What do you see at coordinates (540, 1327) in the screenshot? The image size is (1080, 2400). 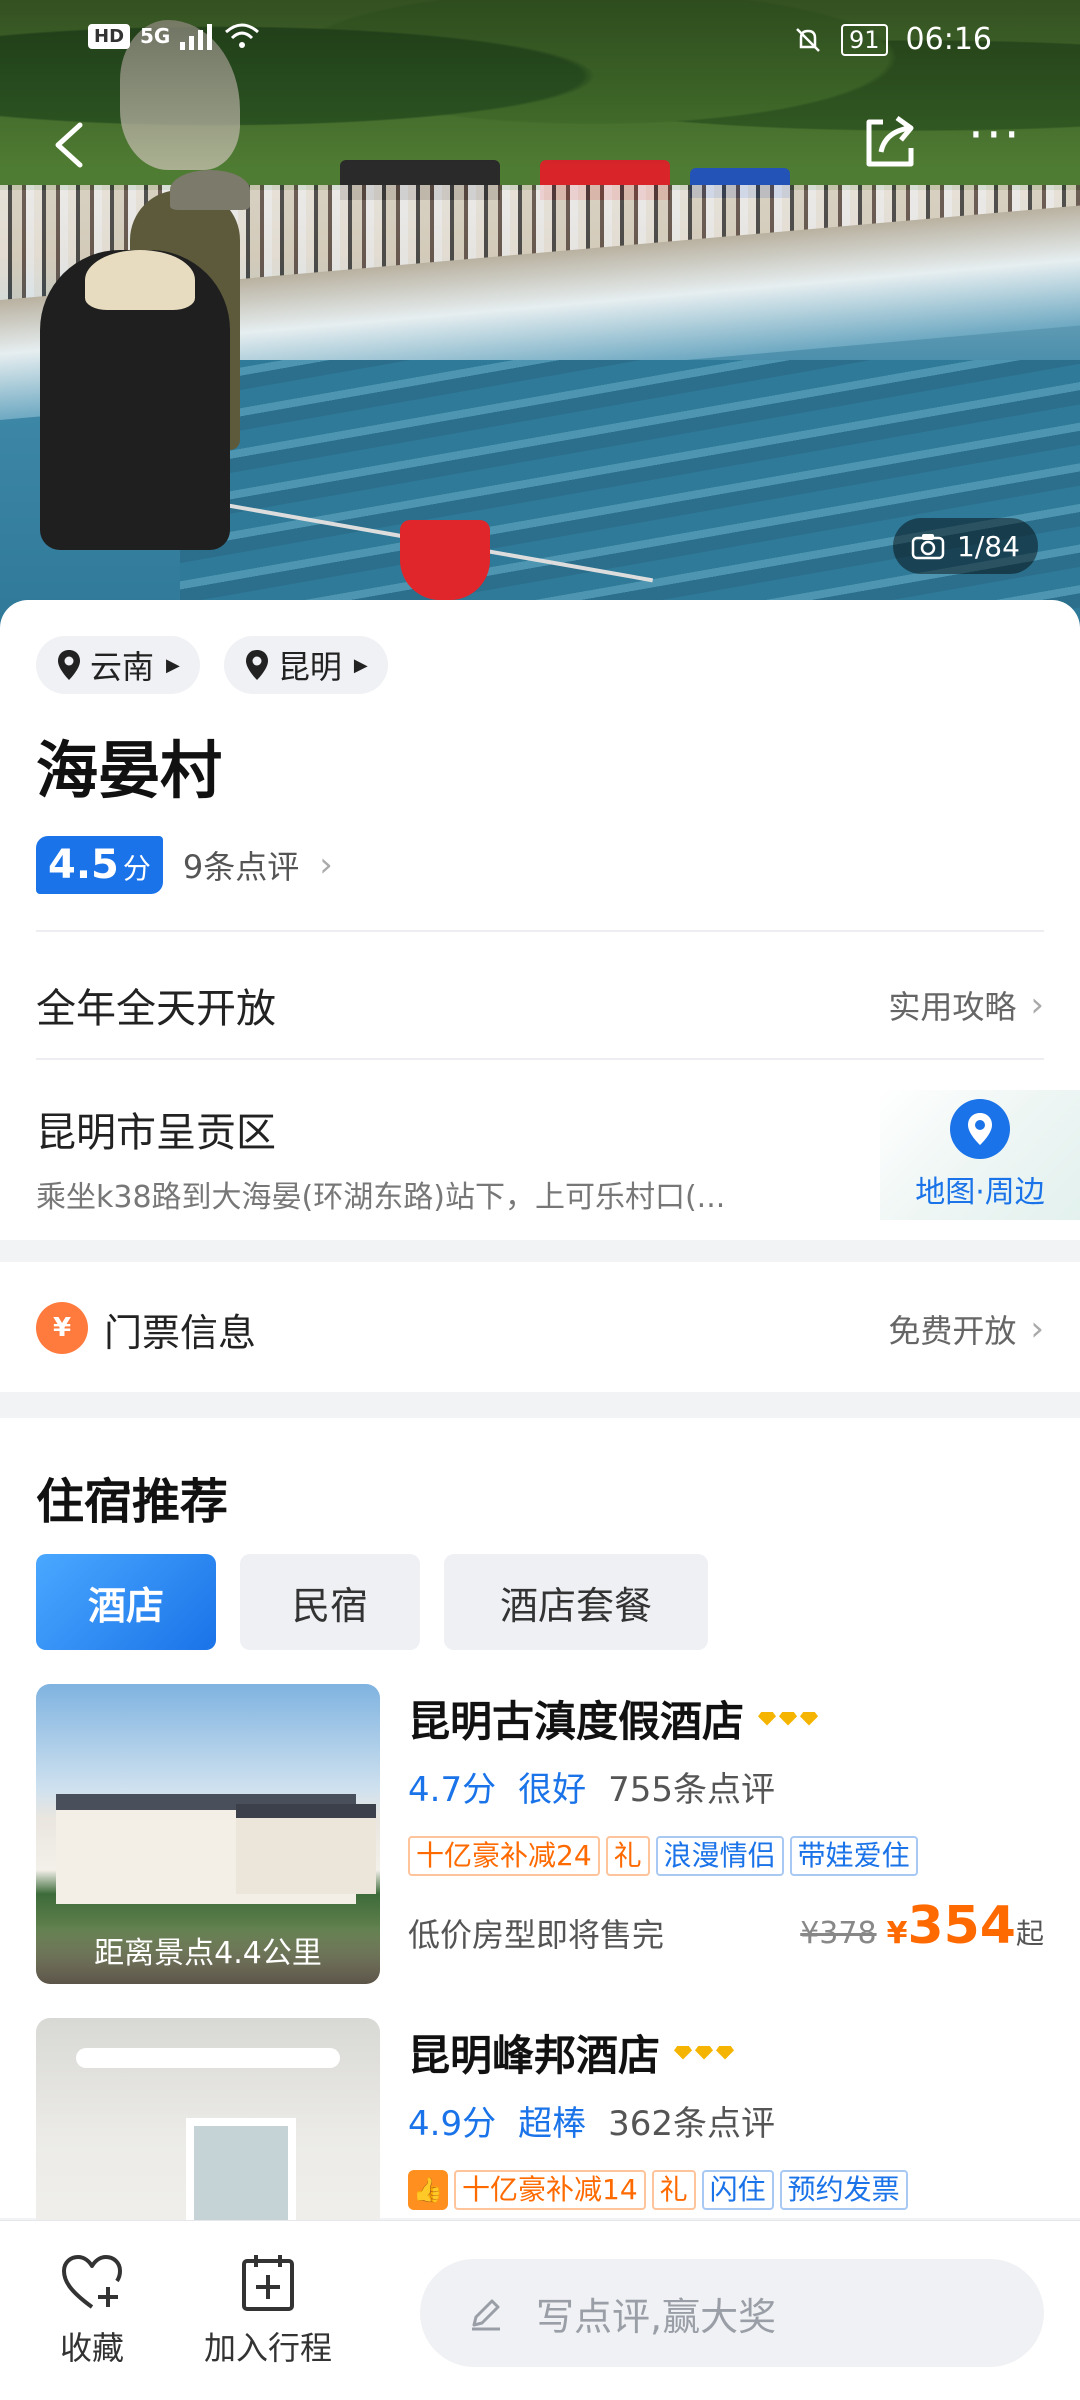 I see `ticket-info-row: ¥ 门票信息 免费开放 ›` at bounding box center [540, 1327].